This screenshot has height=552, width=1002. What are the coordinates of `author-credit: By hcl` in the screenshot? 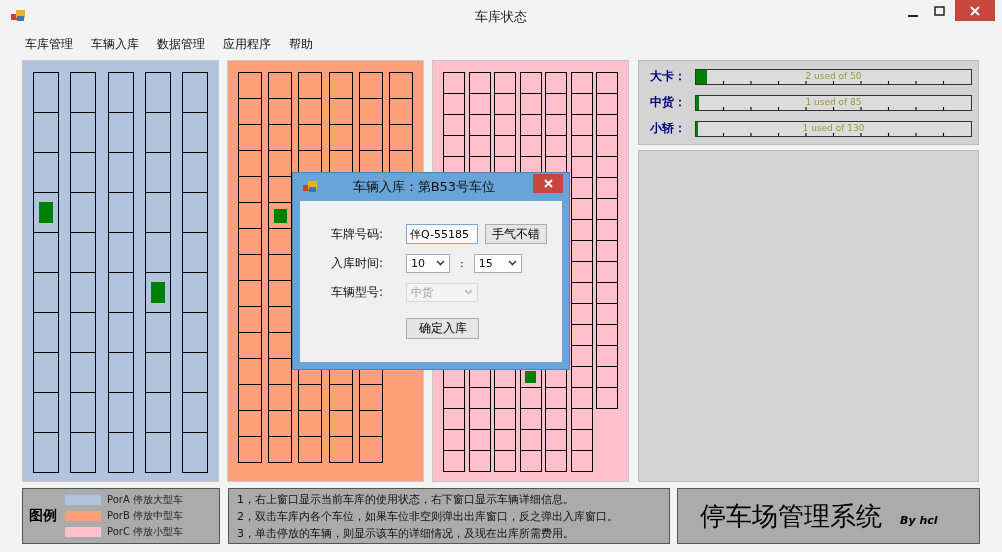 It's located at (919, 520).